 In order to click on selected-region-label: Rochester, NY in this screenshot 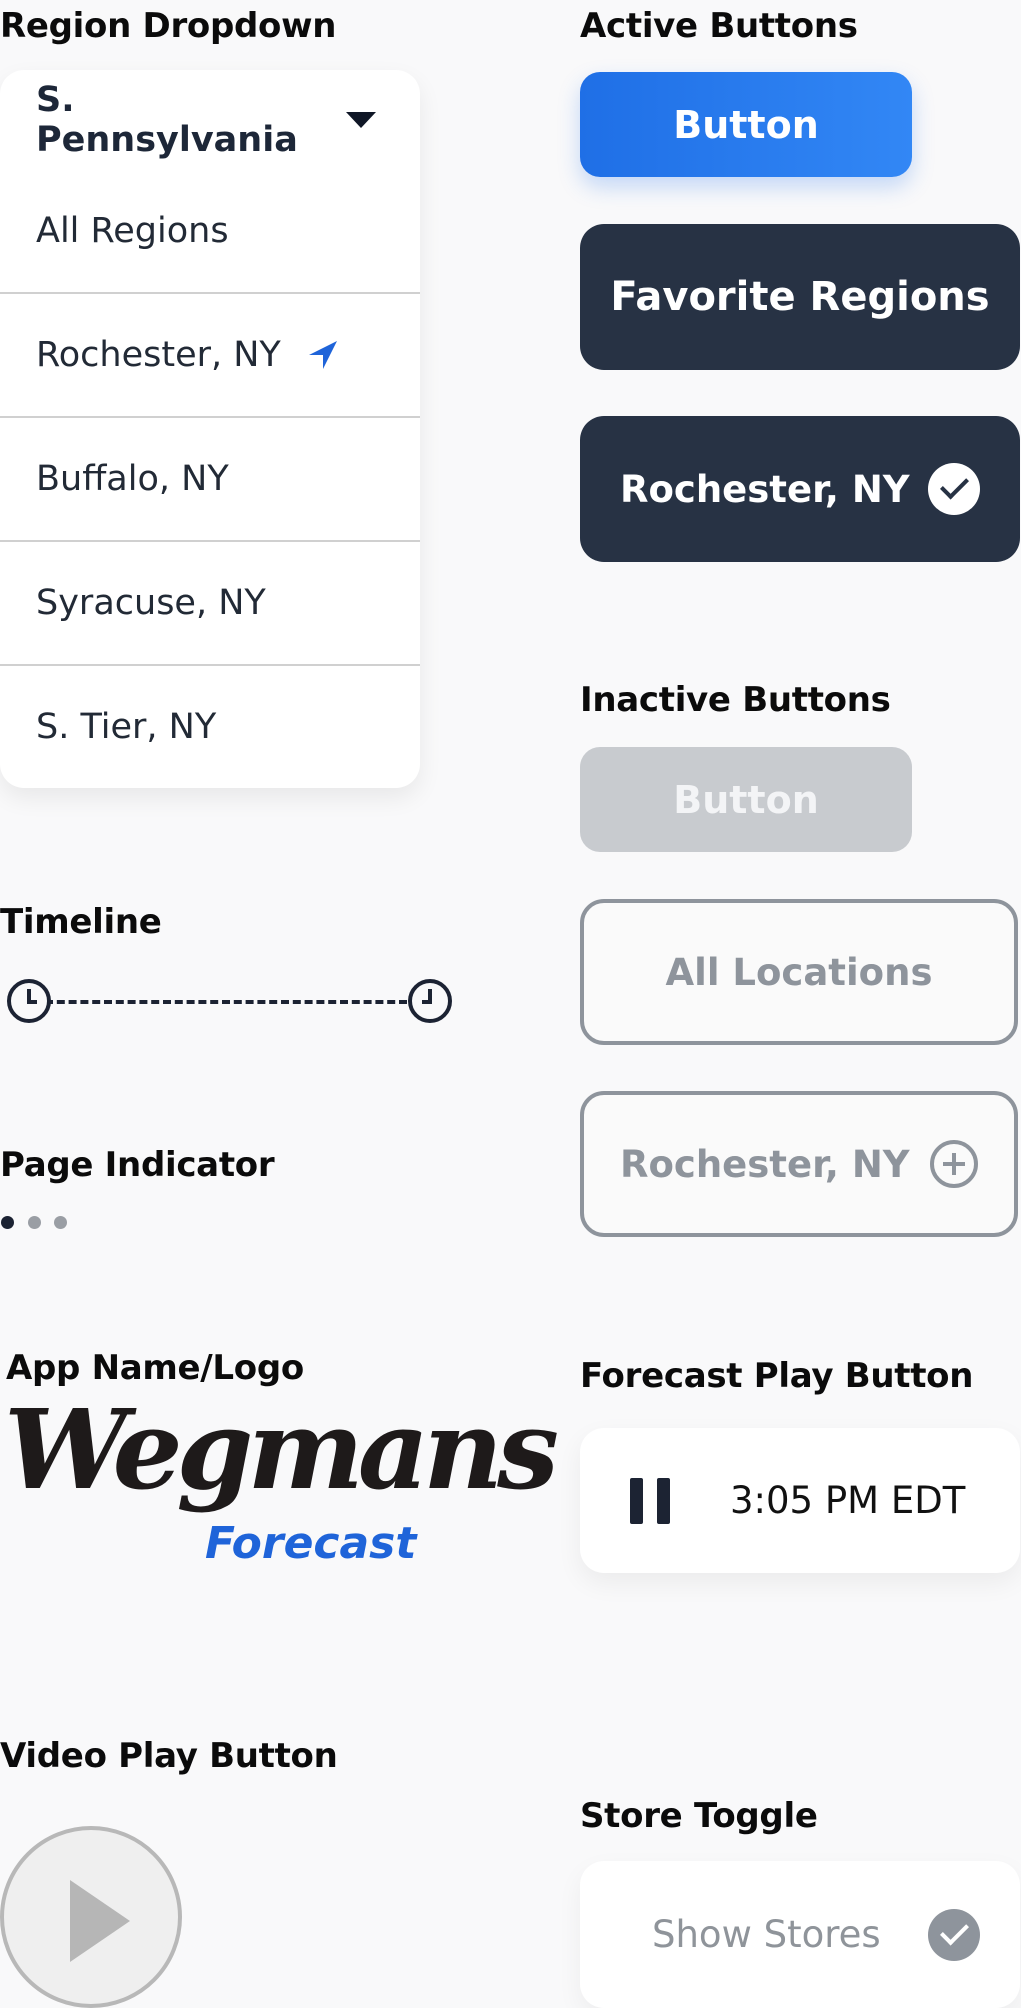, I will do `click(765, 489)`.